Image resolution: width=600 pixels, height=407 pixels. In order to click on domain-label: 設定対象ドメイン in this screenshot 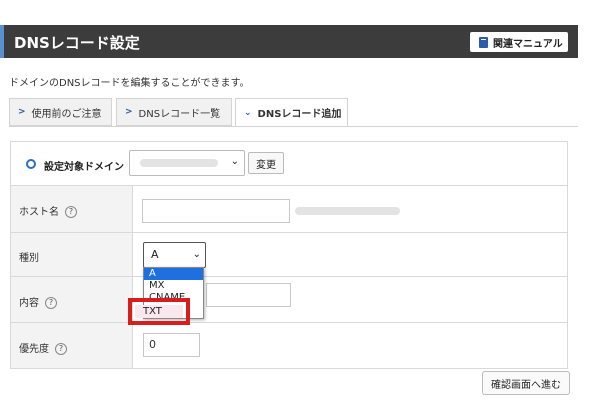, I will do `click(84, 167)`.